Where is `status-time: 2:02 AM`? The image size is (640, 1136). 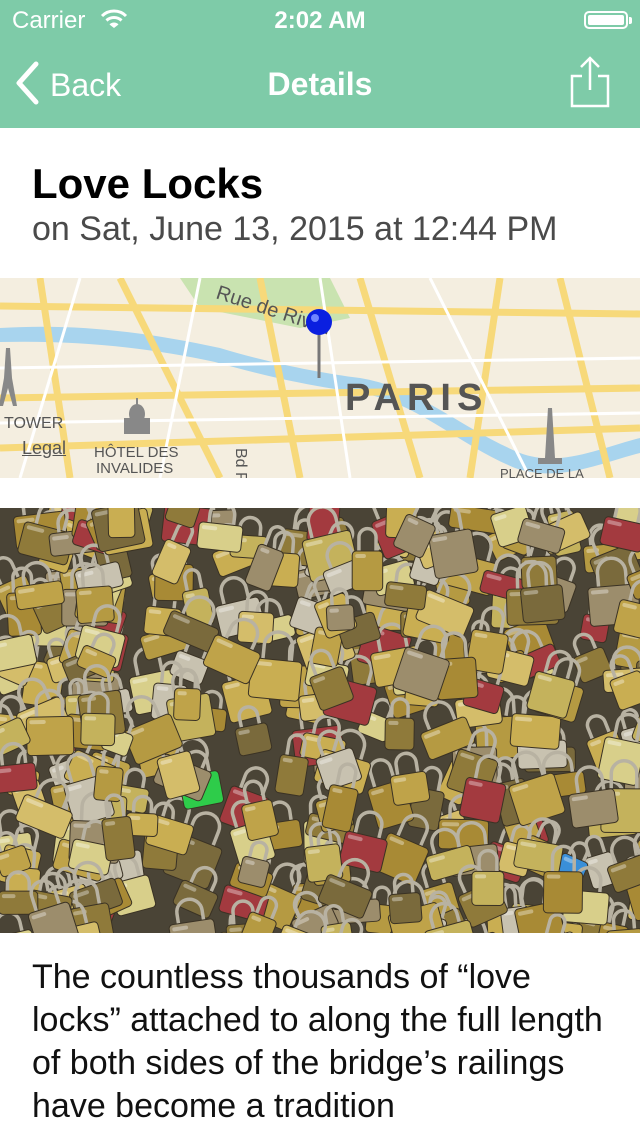 status-time: 2:02 AM is located at coordinates (320, 20).